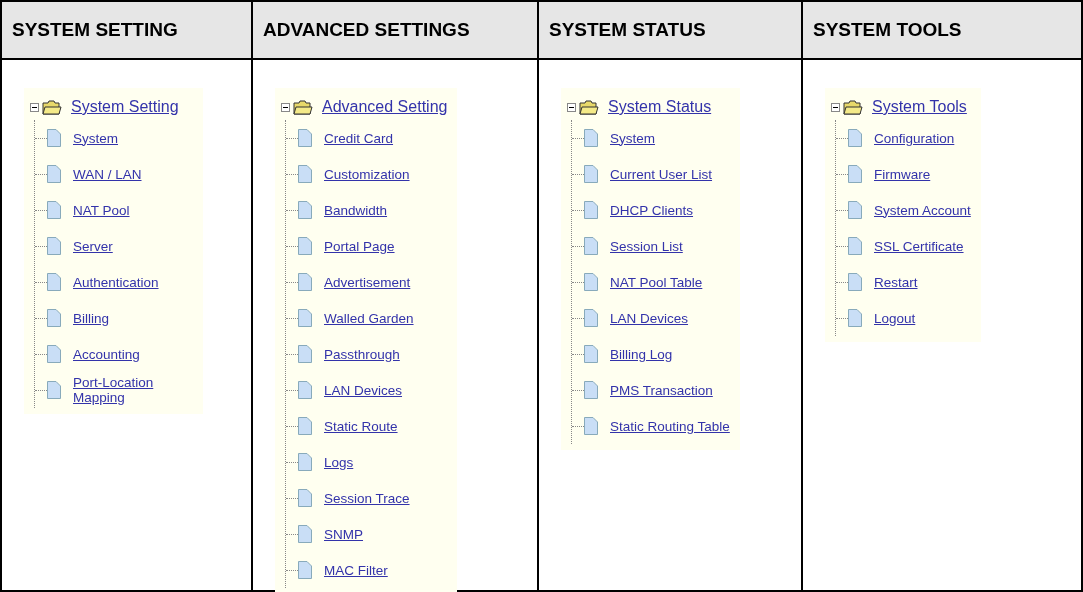 Image resolution: width=1083 pixels, height=592 pixels. I want to click on tree-item-link: Advertisement, so click(367, 282).